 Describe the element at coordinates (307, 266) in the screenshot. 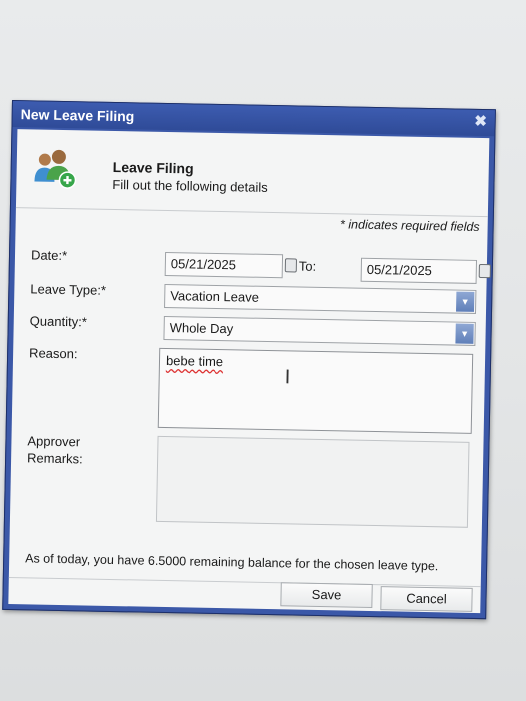

I see `to-label: To:` at that location.